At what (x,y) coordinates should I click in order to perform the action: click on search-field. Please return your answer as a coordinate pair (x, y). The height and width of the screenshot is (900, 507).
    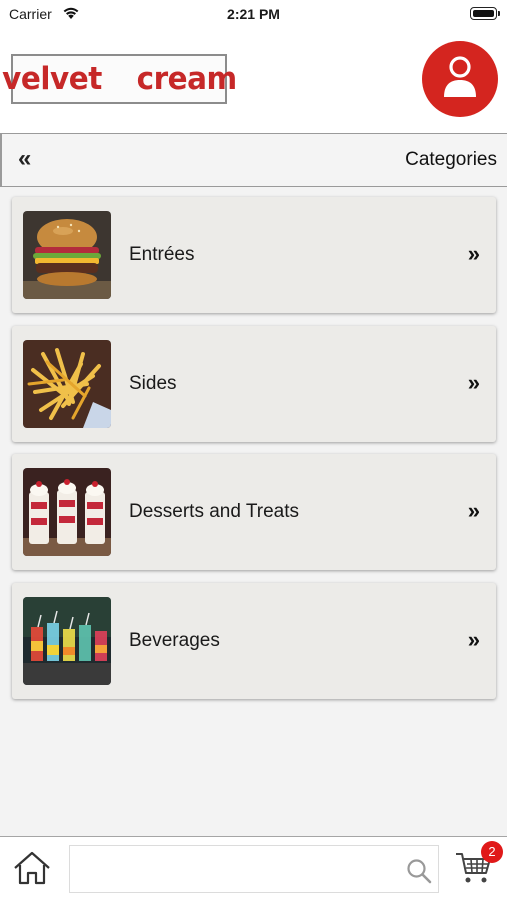
    Looking at the image, I should click on (254, 869).